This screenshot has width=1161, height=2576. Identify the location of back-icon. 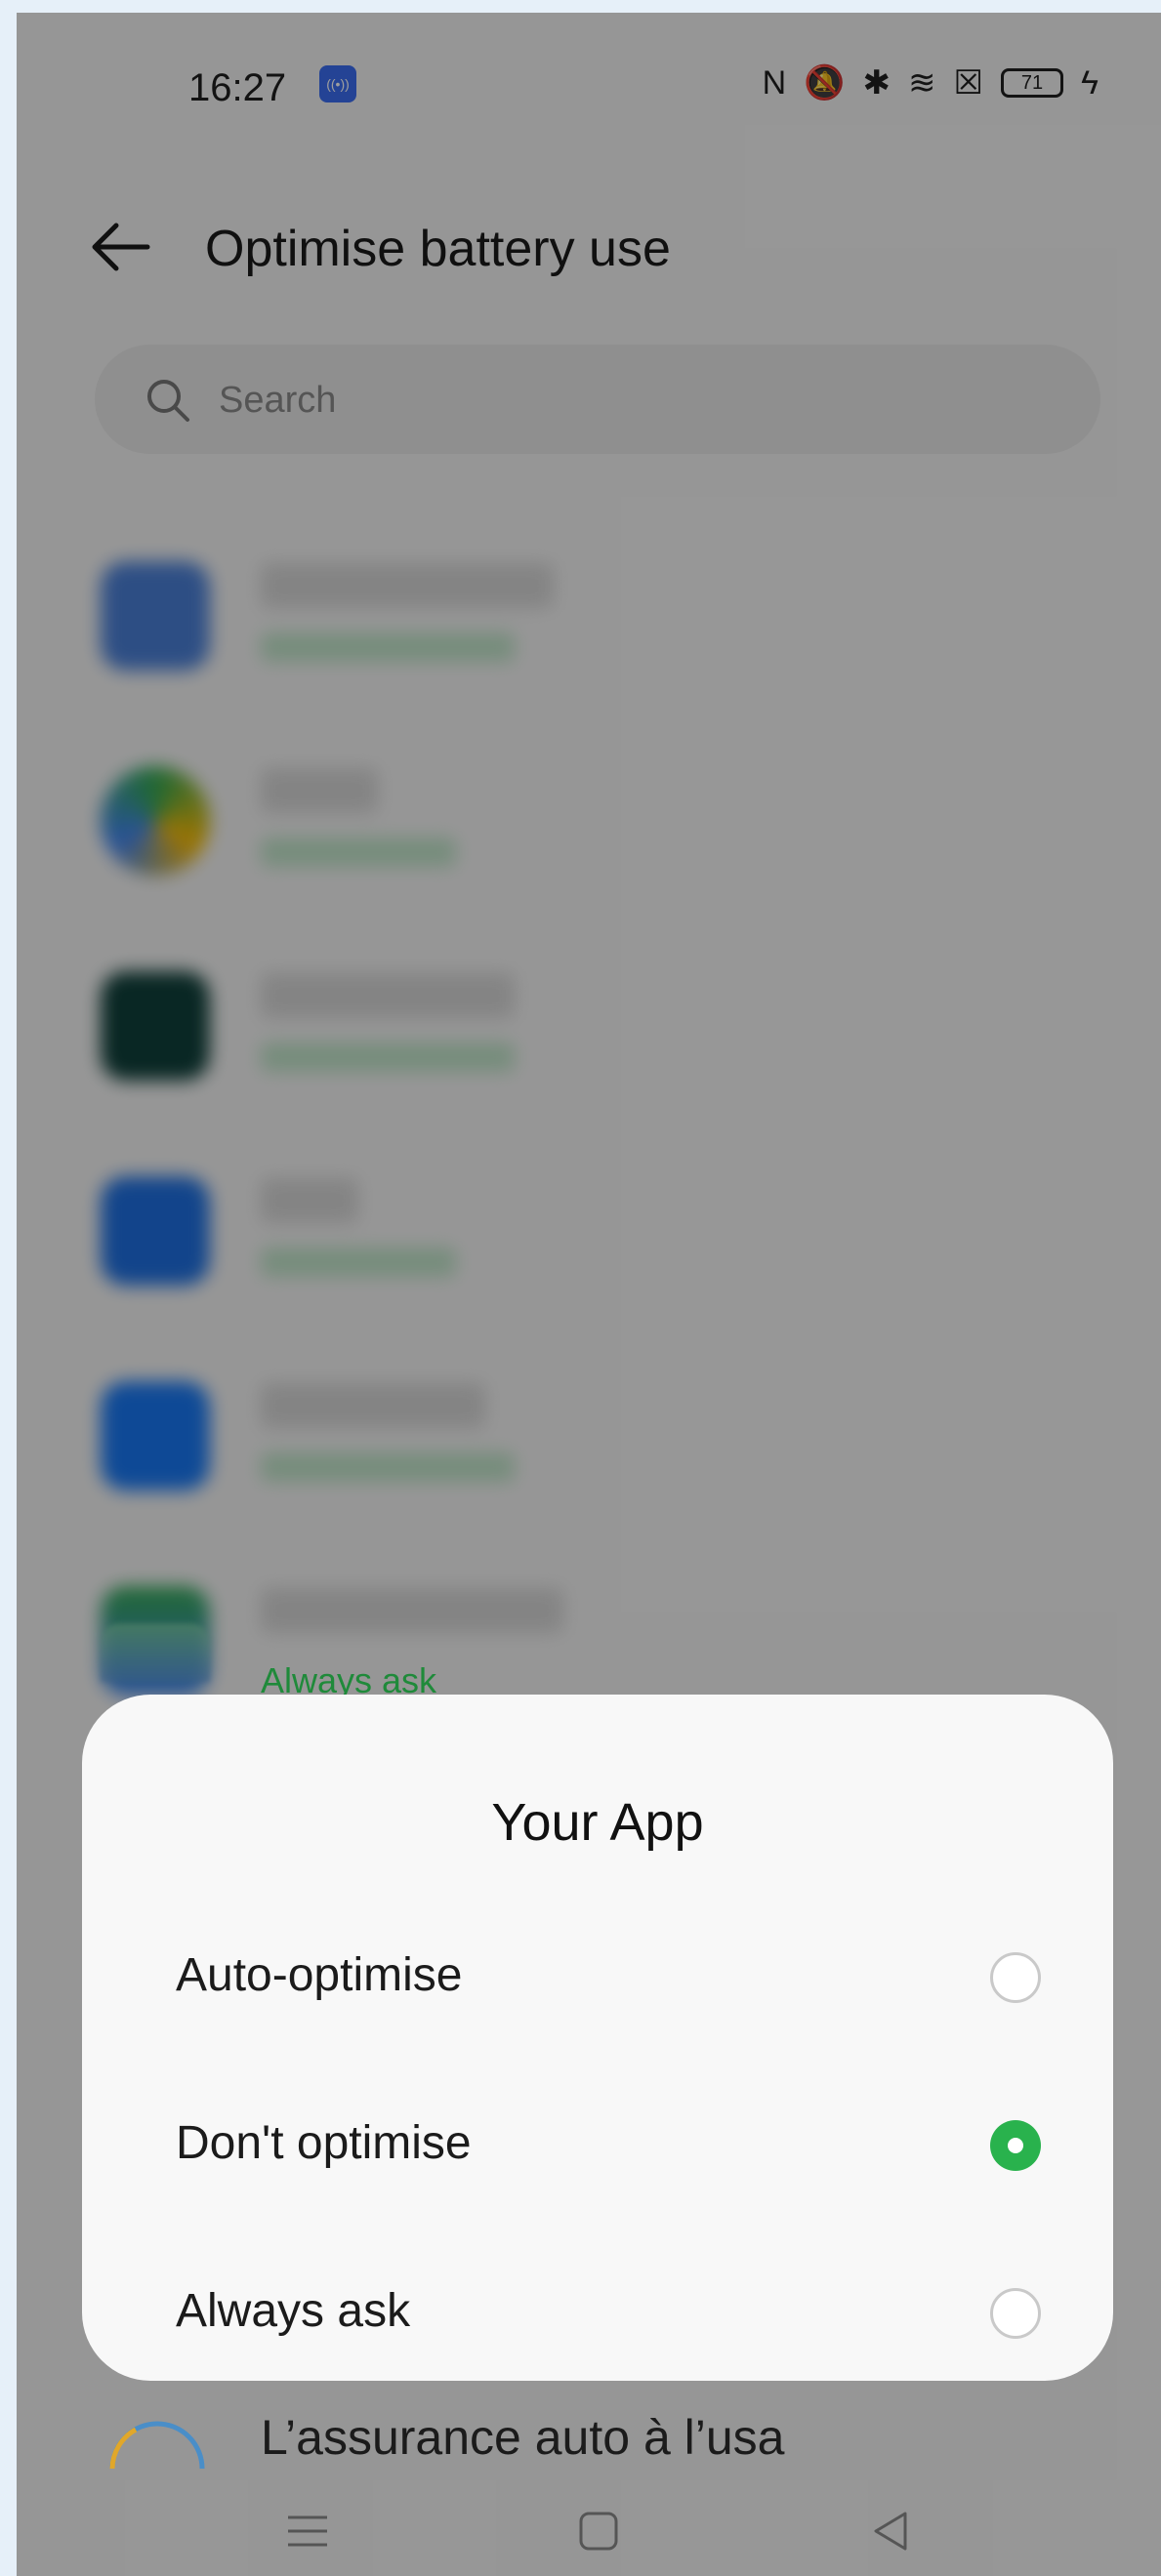
(891, 2531).